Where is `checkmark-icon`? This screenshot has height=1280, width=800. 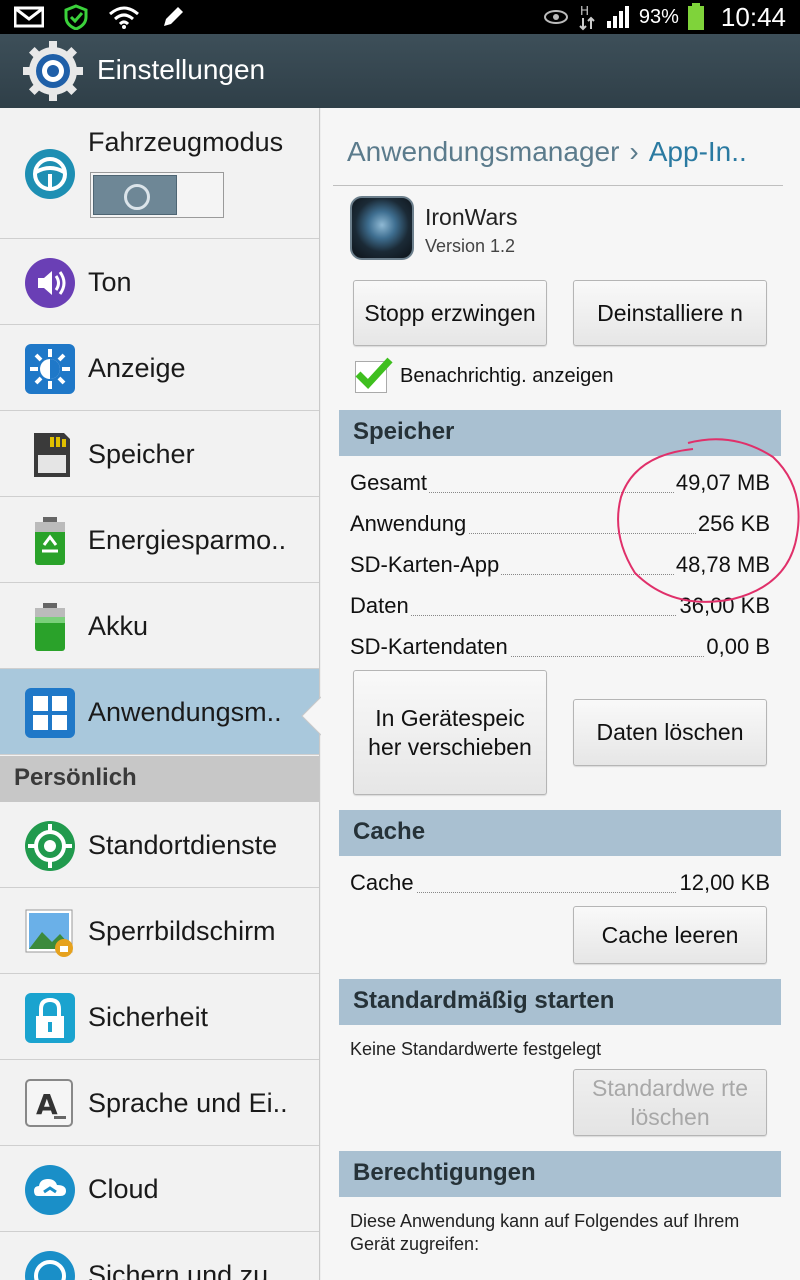
checkmark-icon is located at coordinates (374, 373).